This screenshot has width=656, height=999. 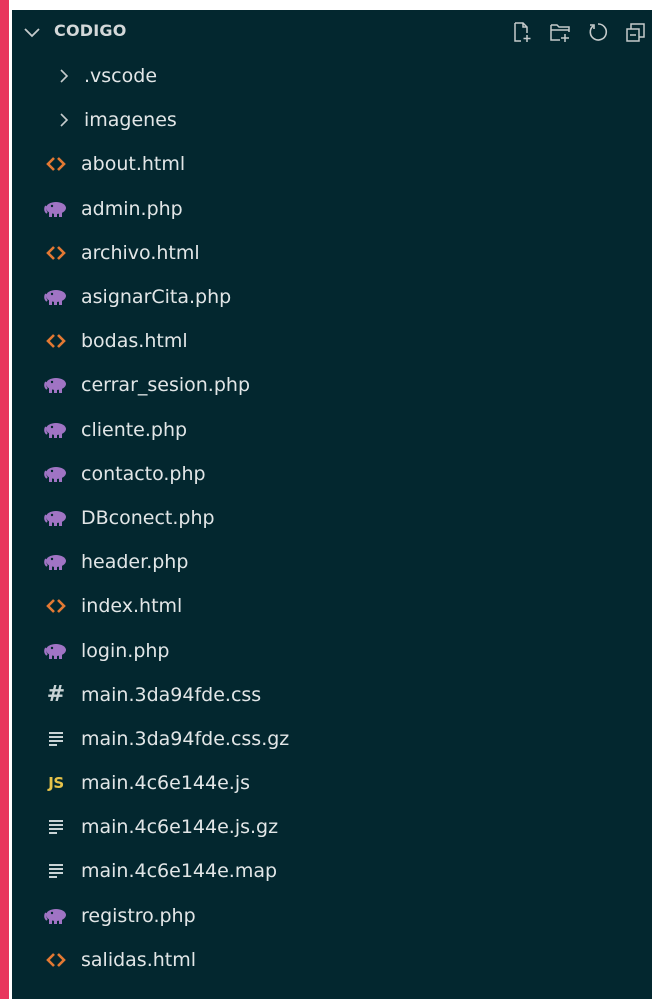 What do you see at coordinates (332, 297) in the screenshot?
I see `file-item: asignarCita.php` at bounding box center [332, 297].